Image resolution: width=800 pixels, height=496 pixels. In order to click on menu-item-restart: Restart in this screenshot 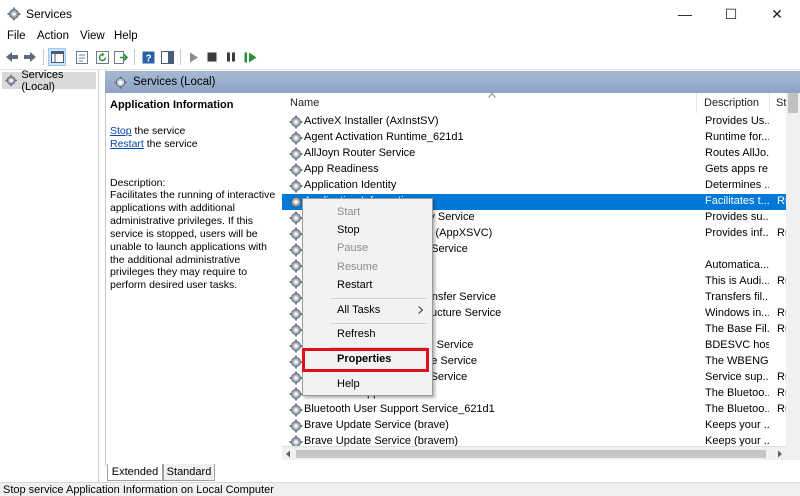, I will do `click(367, 285)`.